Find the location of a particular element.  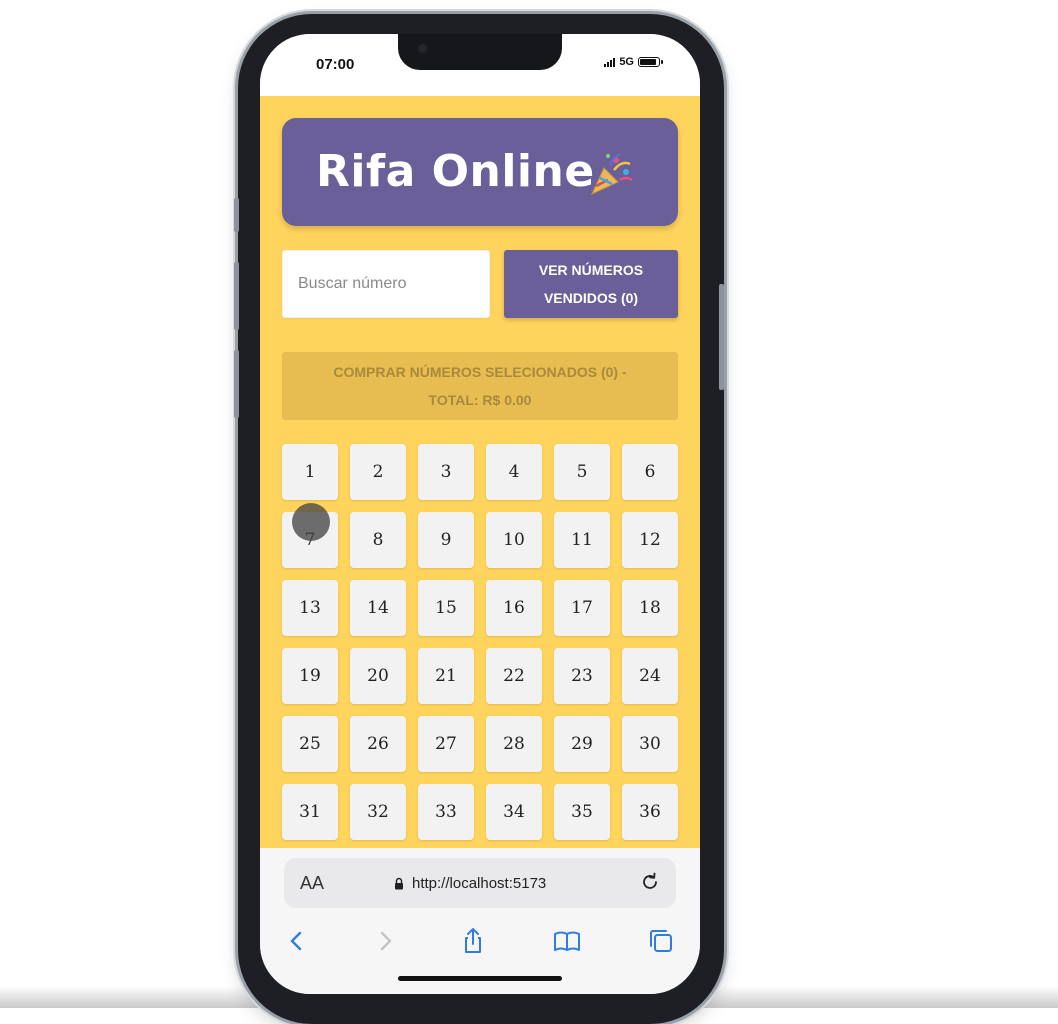

number-tile-31: 31 is located at coordinates (310, 812).